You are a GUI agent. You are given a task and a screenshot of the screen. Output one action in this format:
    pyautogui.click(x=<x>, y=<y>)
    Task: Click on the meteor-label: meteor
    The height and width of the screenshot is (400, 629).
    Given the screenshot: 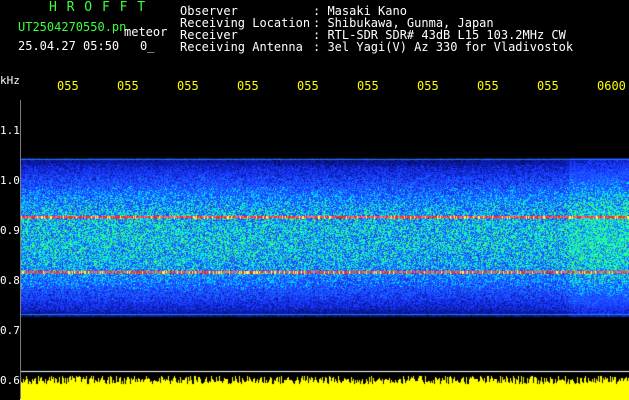 What is the action you would take?
    pyautogui.click(x=146, y=32)
    